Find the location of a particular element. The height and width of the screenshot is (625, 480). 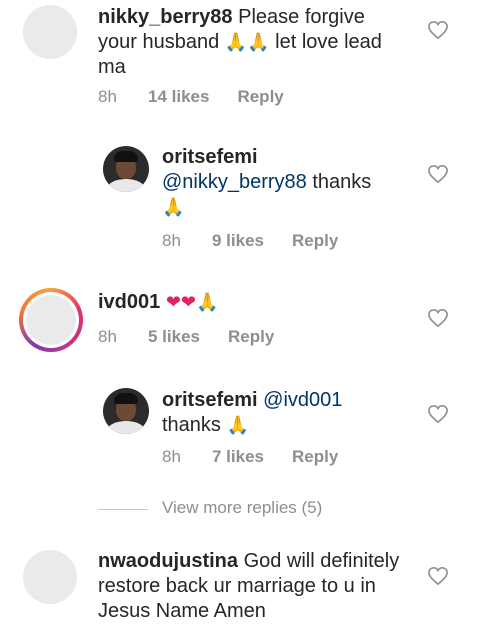

comment-text-line-3: let love lead is located at coordinates (328, 42).